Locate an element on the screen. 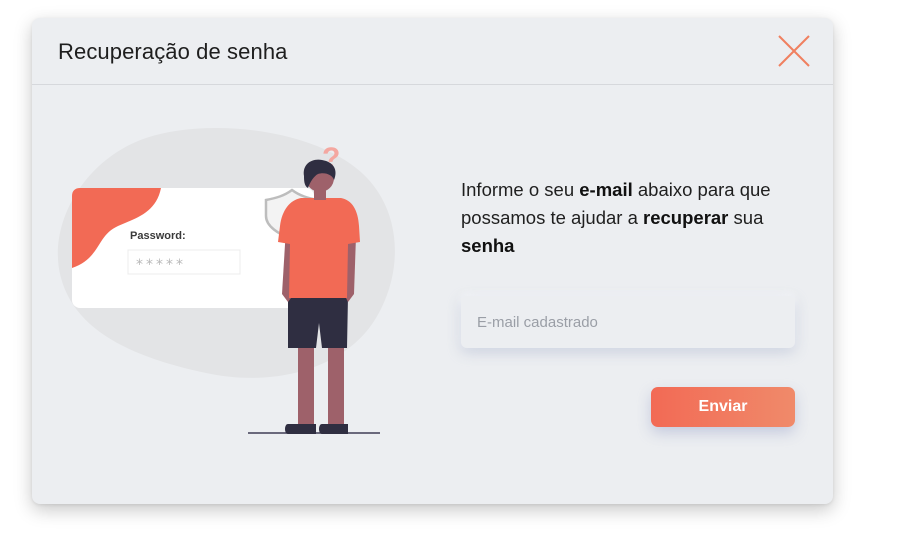 This screenshot has width=915, height=559. modal-header: Recuperação de senha is located at coordinates (432, 51).